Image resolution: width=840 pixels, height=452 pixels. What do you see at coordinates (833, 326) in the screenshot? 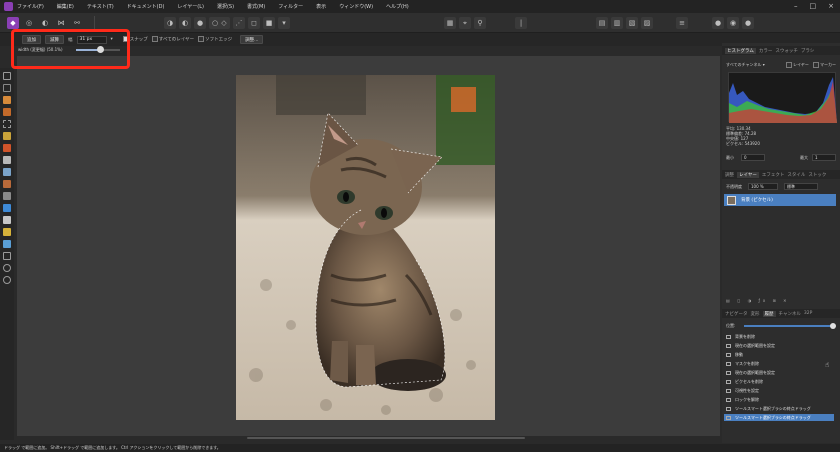
I see `history-slider-knob` at bounding box center [833, 326].